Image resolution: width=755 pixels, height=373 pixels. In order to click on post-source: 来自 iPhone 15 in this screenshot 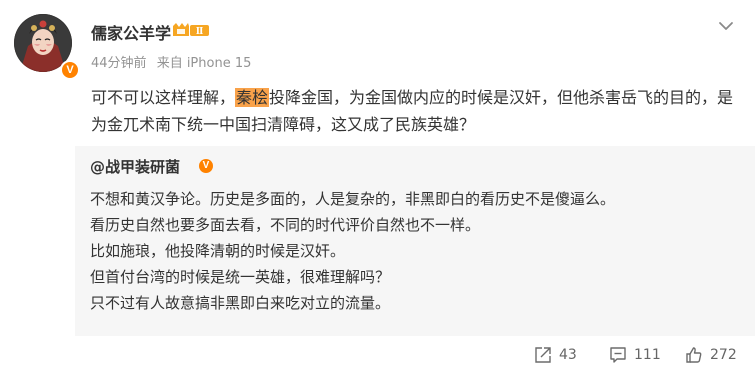, I will do `click(204, 63)`.